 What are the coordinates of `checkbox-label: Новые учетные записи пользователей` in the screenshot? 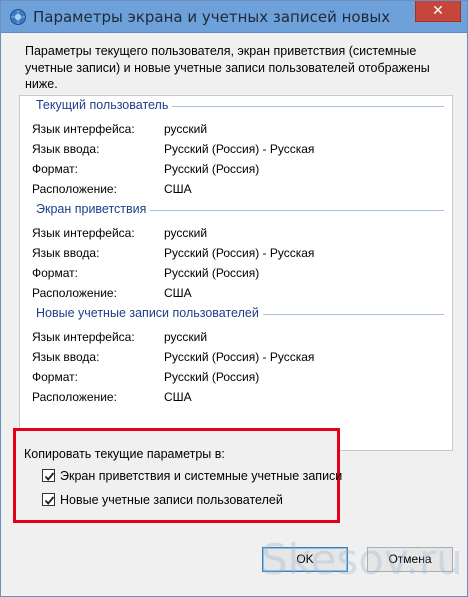 It's located at (171, 500).